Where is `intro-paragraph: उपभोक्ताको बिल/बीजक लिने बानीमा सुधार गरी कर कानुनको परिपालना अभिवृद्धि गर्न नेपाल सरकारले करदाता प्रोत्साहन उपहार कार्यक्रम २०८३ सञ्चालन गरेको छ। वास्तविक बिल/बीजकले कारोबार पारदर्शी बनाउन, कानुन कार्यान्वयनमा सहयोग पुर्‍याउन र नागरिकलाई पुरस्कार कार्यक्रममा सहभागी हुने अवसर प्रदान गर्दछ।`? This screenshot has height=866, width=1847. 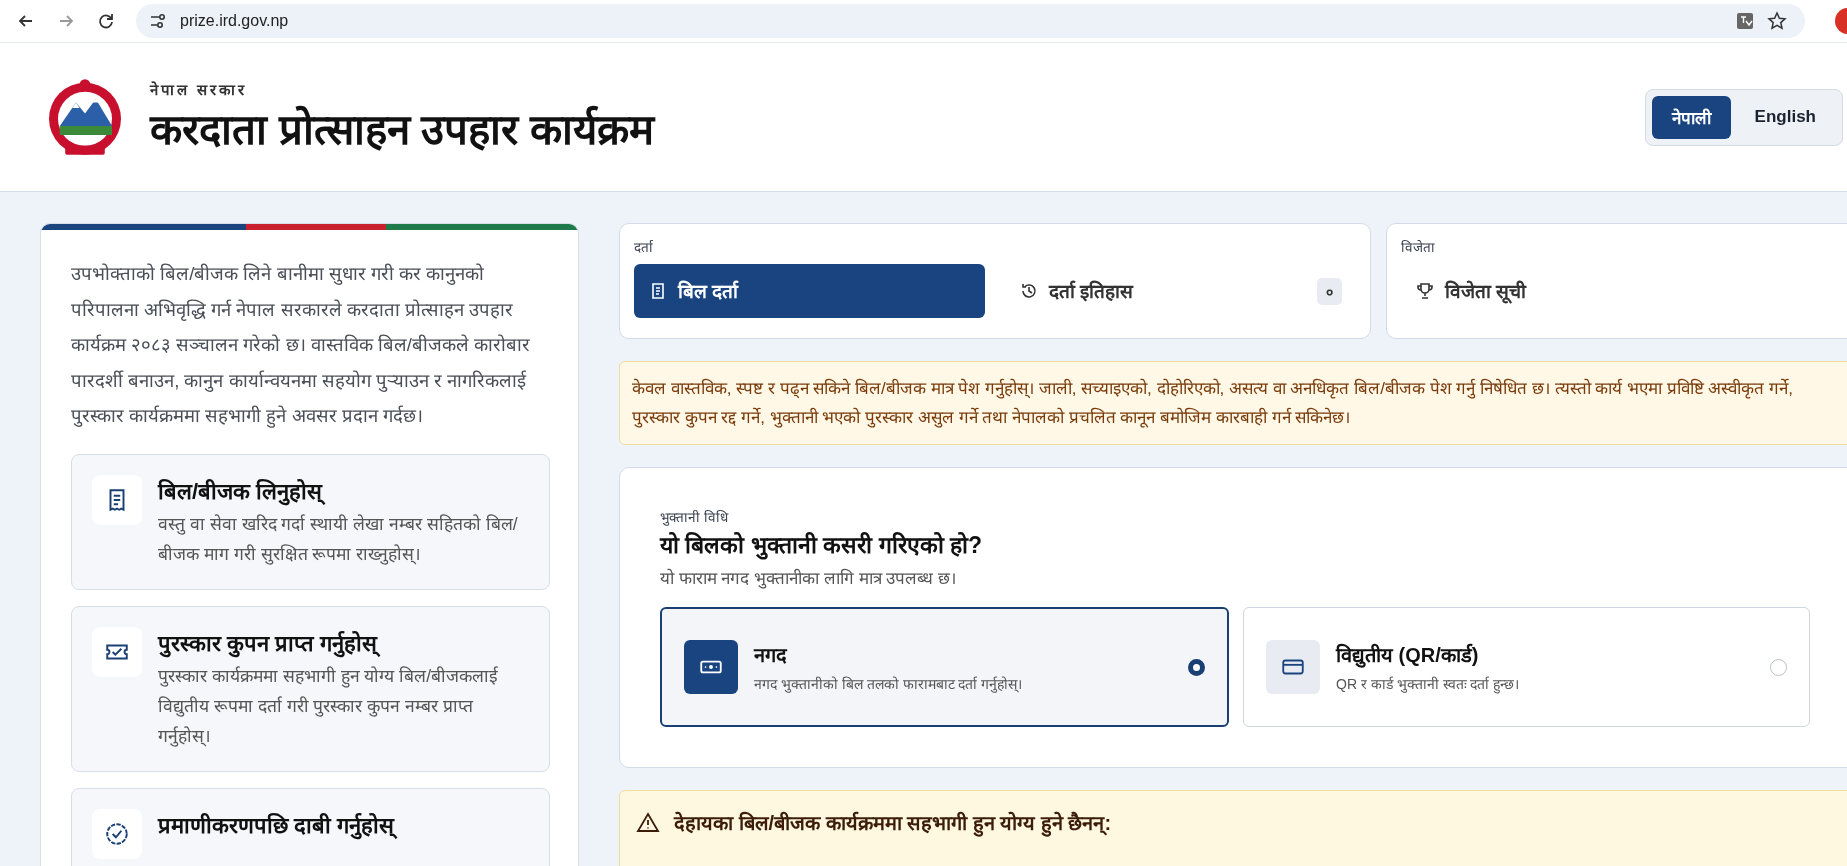
intro-paragraph: उपभोक्ताको बिल/बीजक लिने बानीमा सुधार गरी कर कानुनको परिपालना अभिवृद्धि गर्न नेपाल सरकारले करदाता प्रोत्साहन उपहार कार्यक्रम २०८३ सञ्चालन गरेको छ। वास्तविक बिल/बीजकले कारोबार पारदर्शी बनाउन, कानुन कार्यान्वयनमा सहयोग पुर्‍याउन र नागरिकलाई पुरस्कार कार्यक्रममा सहभागी हुने अवसर प्रदान गर्दछ। is located at coordinates (301, 346).